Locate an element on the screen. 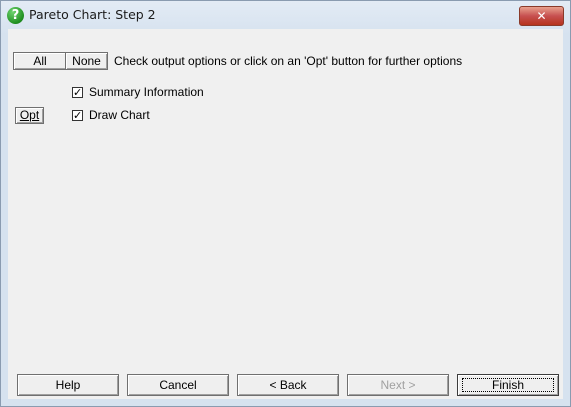  next-button: Next > is located at coordinates (398, 385).